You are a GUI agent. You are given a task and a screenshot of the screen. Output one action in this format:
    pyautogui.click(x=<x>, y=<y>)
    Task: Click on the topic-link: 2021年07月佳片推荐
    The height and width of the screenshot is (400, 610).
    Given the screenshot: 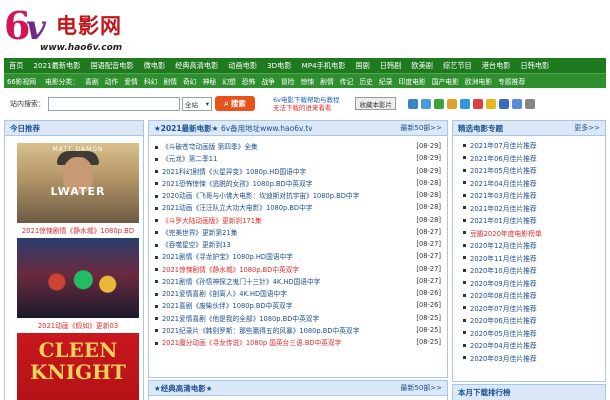 What is the action you would take?
    pyautogui.click(x=530, y=145)
    